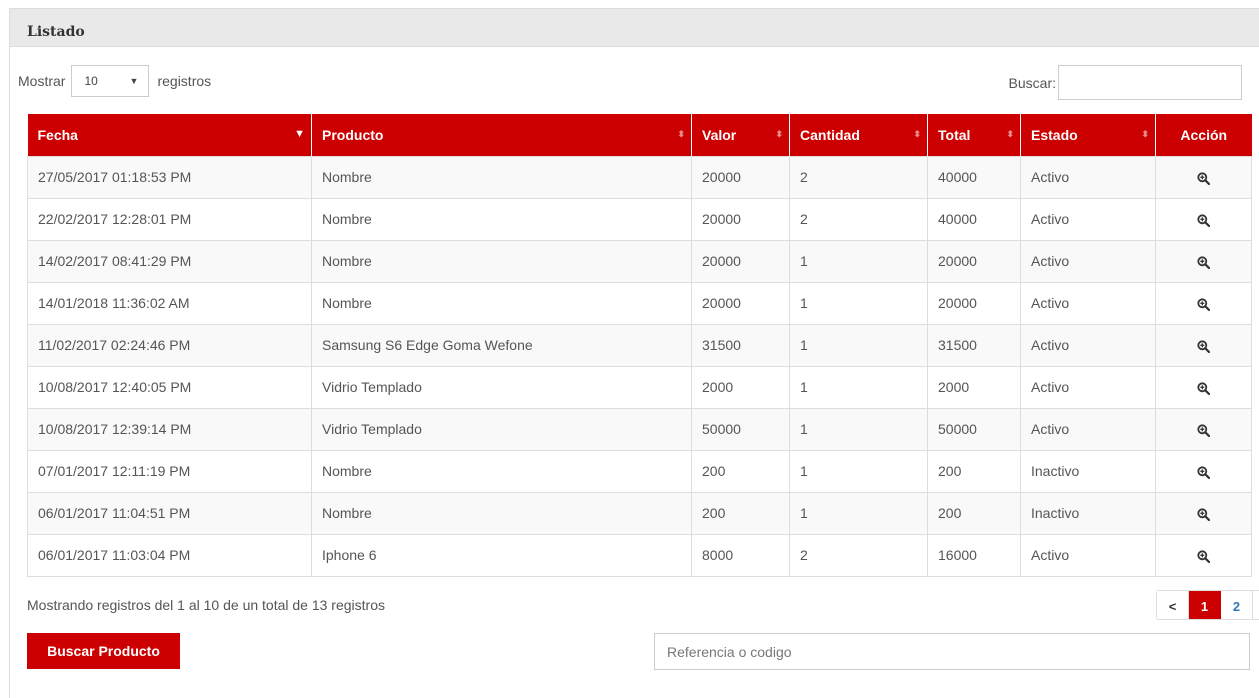  What do you see at coordinates (974, 429) in the screenshot?
I see `cell-total: 50000` at bounding box center [974, 429].